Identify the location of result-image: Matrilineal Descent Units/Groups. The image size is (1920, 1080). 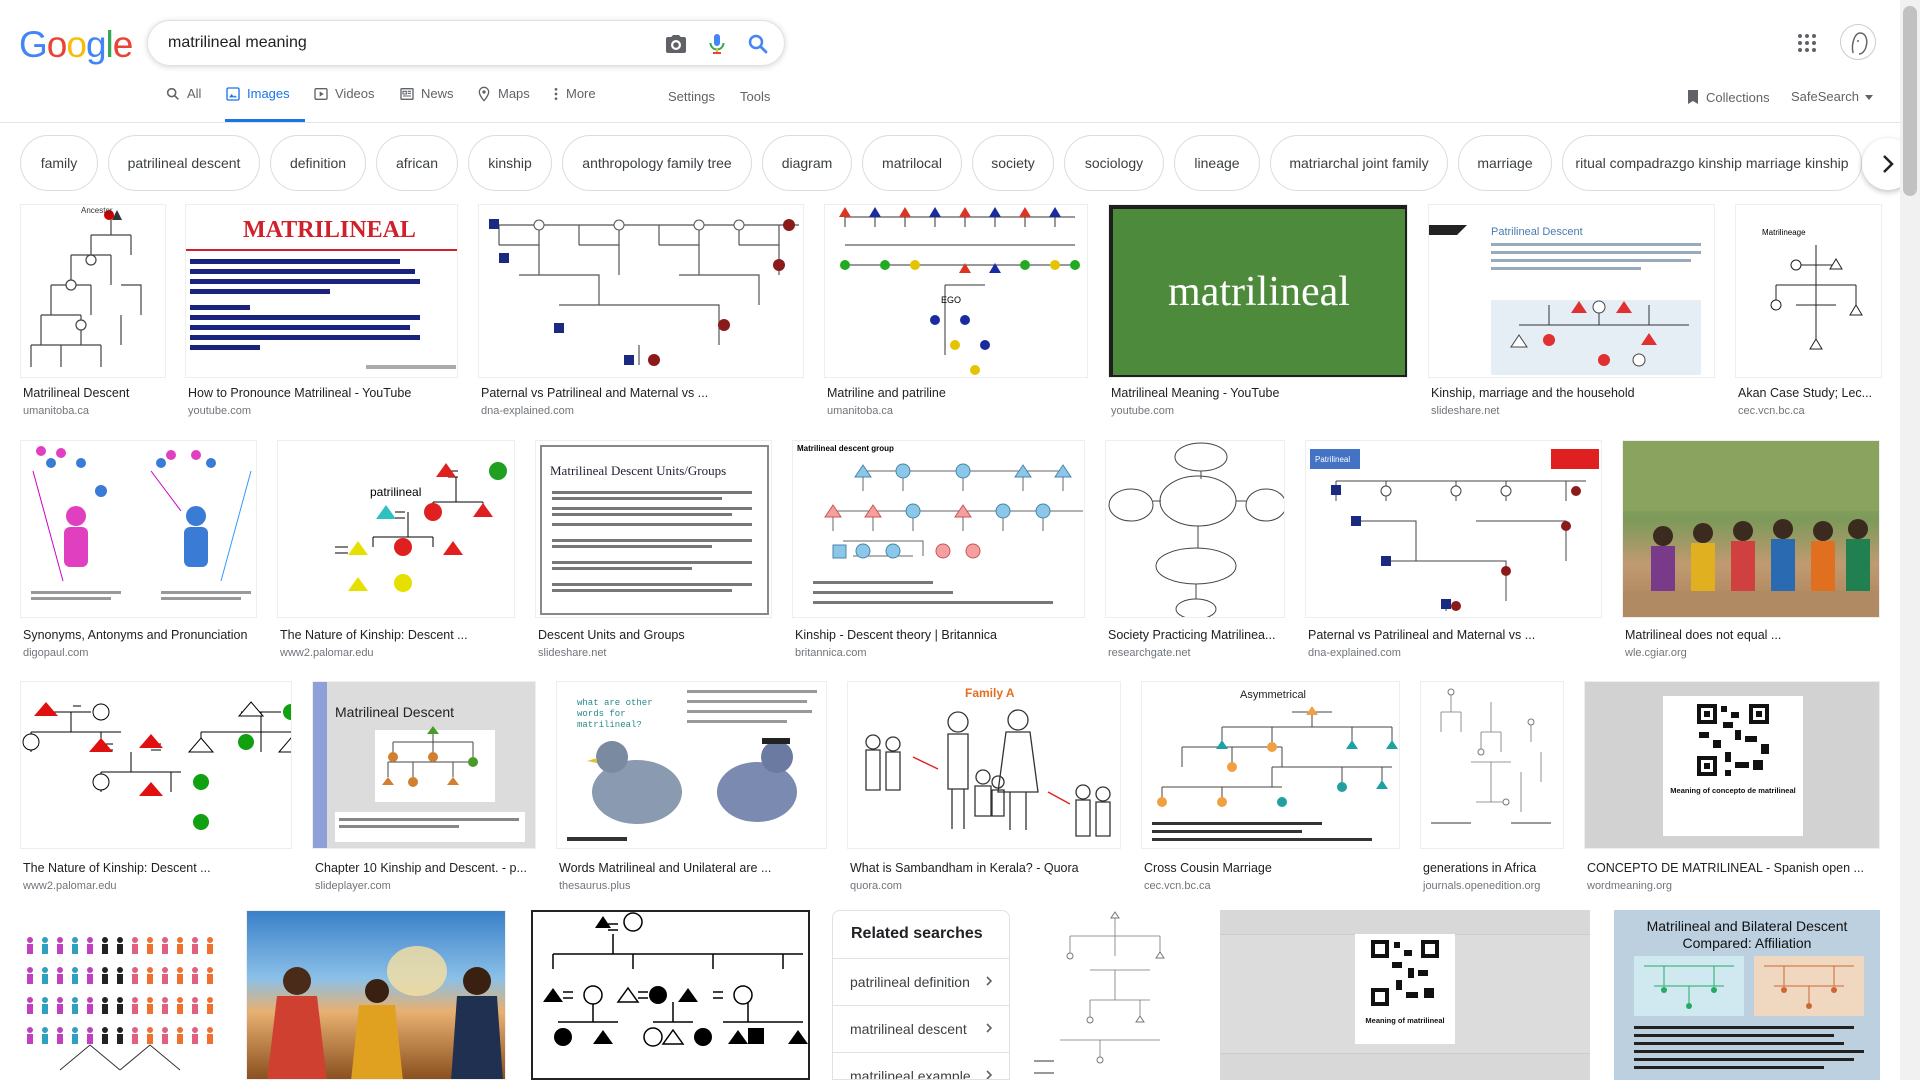
(653, 529).